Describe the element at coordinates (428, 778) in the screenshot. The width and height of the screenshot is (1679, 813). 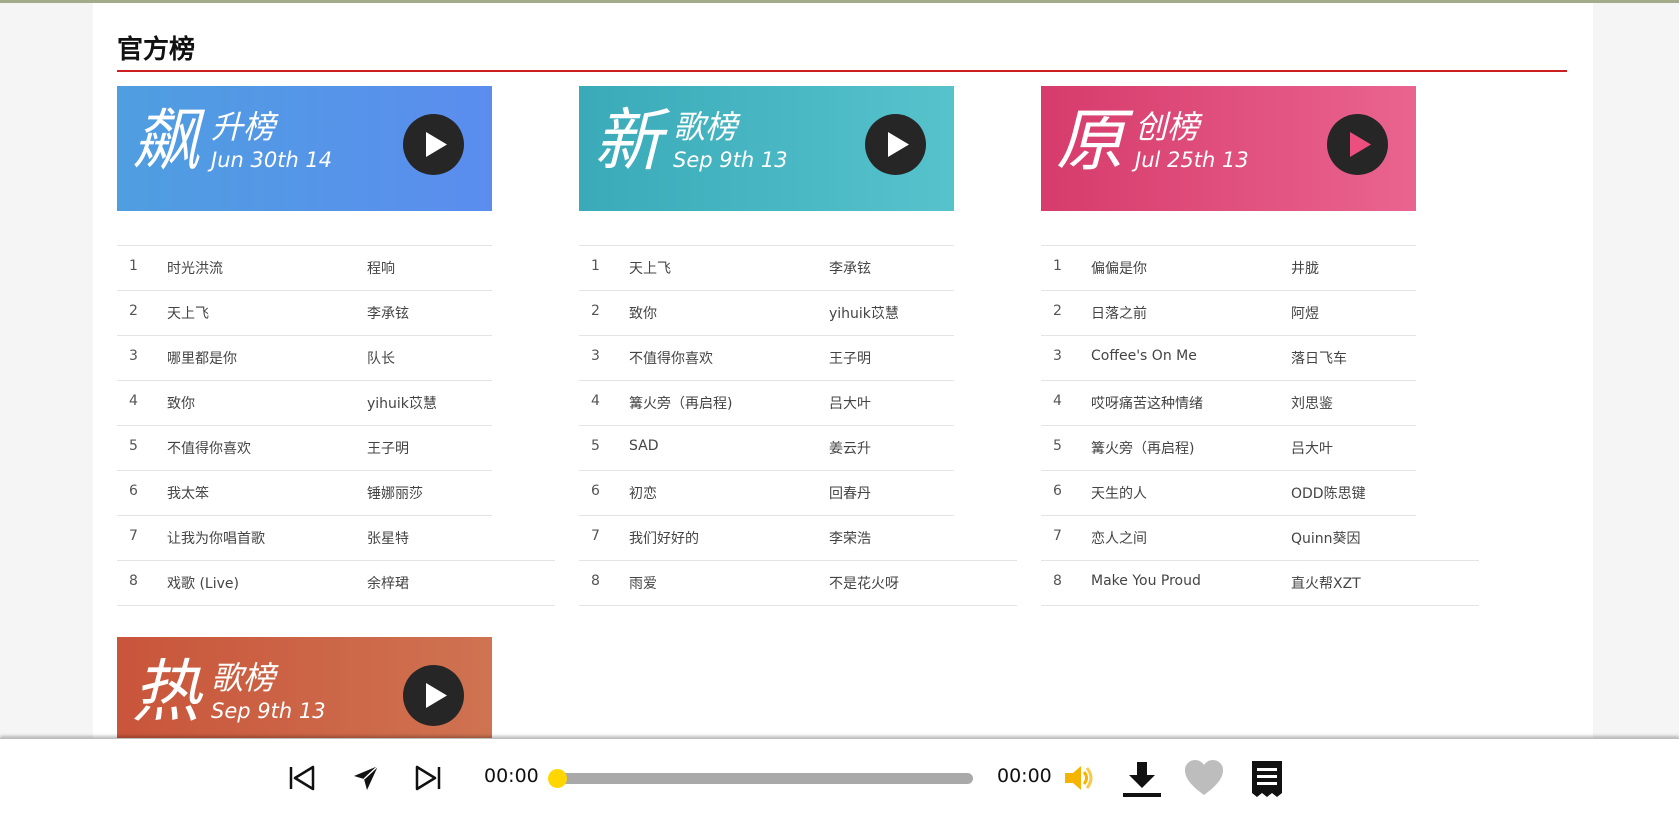
I see `next-icon` at that location.